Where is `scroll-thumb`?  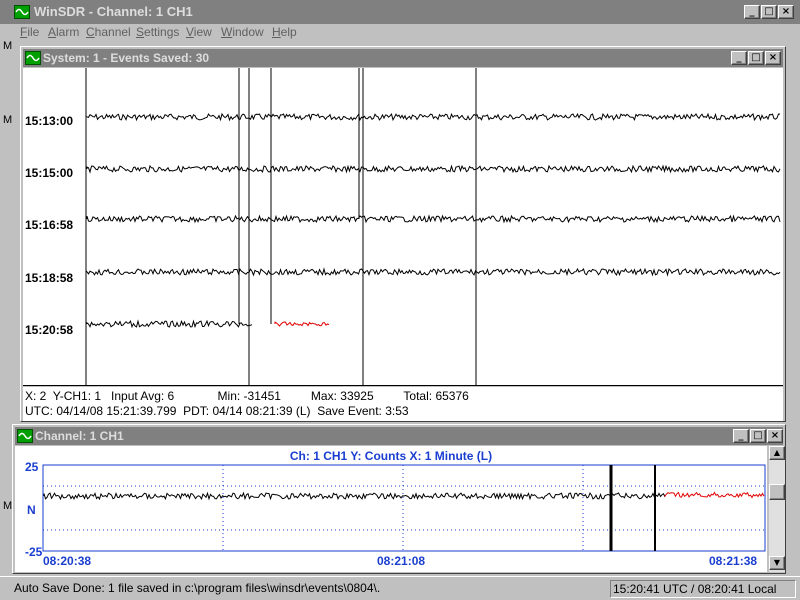 scroll-thumb is located at coordinates (777, 492).